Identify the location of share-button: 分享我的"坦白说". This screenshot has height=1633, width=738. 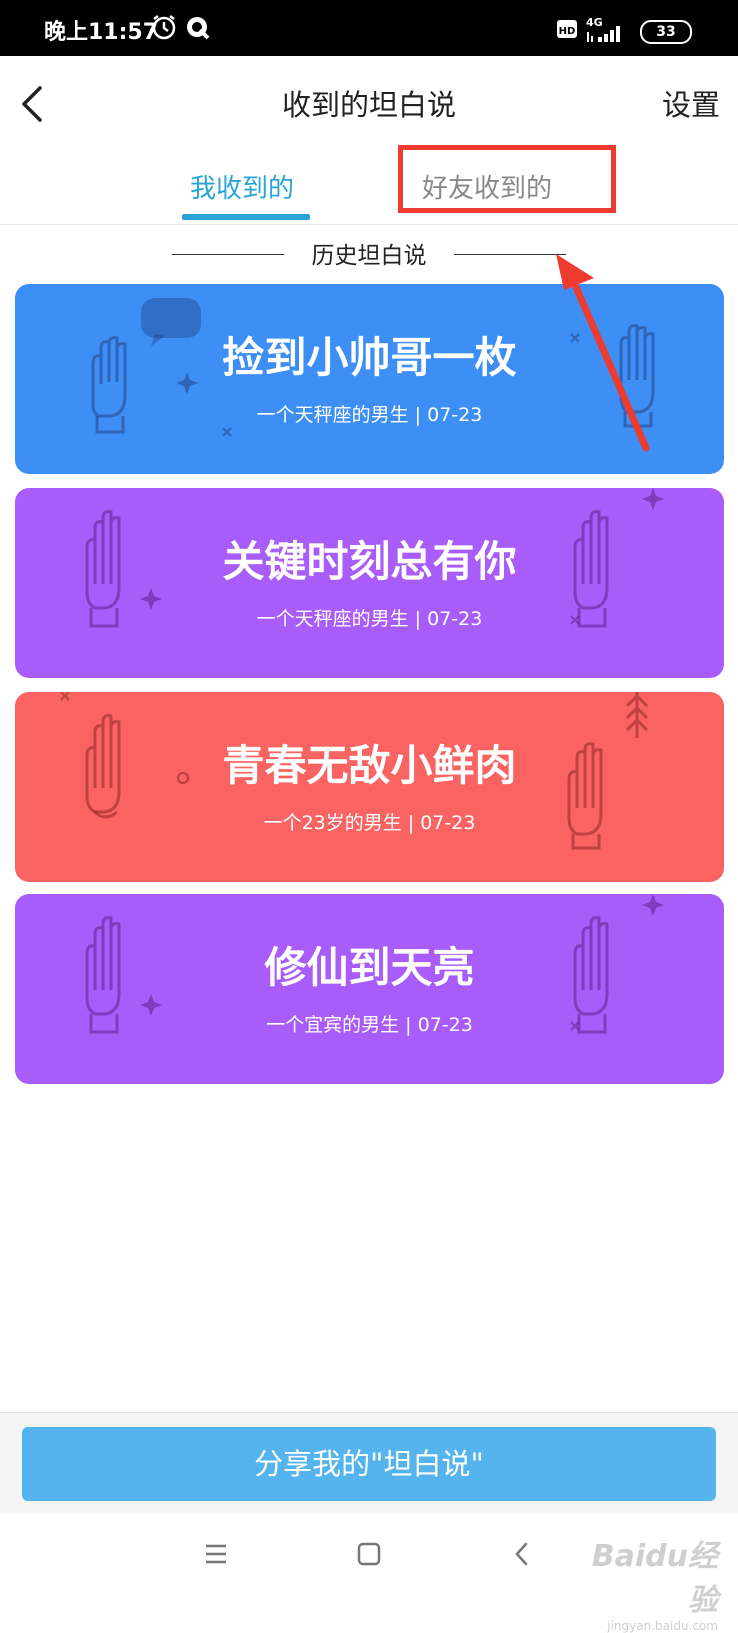
(369, 1464).